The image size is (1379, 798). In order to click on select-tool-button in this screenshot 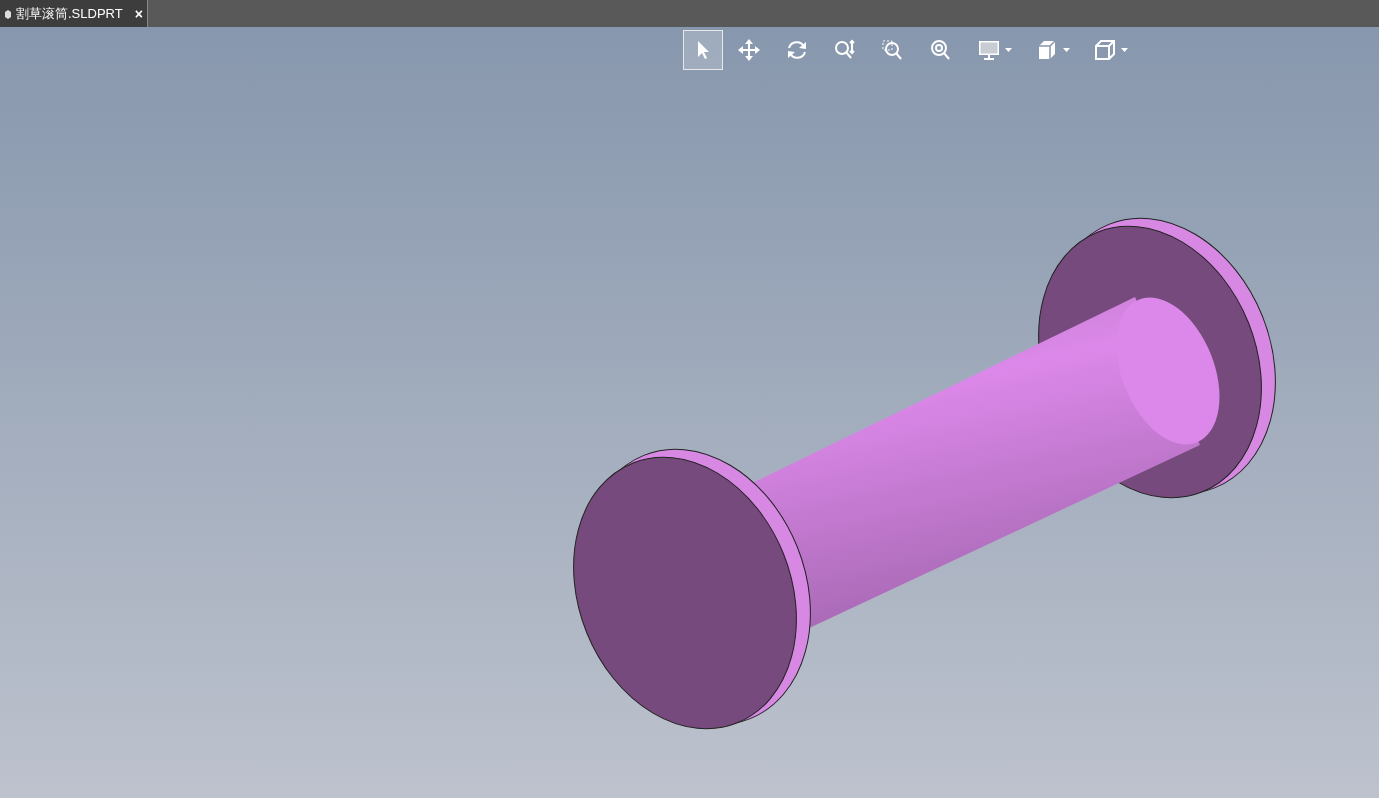, I will do `click(703, 50)`.